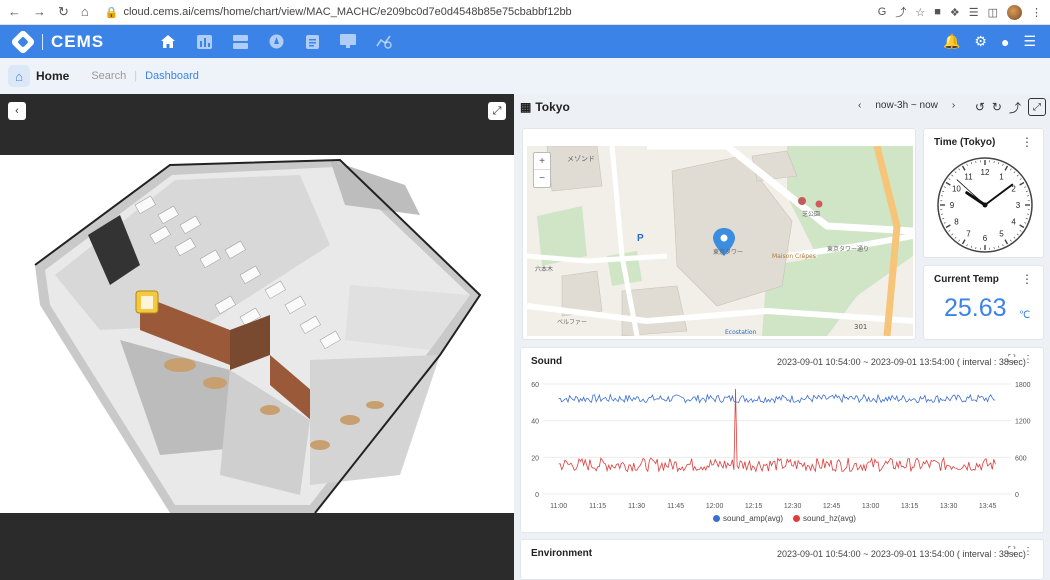 The image size is (1050, 580). I want to click on back-arrow-icon: ←, so click(14, 12).